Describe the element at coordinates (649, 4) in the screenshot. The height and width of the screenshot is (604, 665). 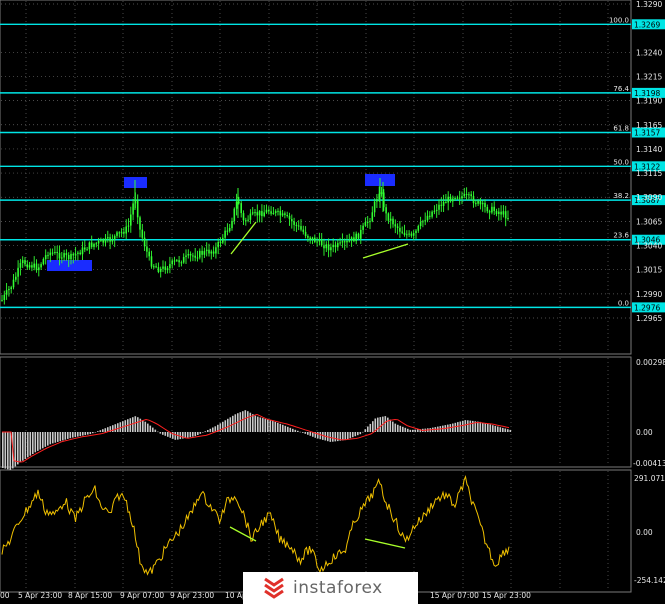
I see `price-axis-label: 1.3290` at that location.